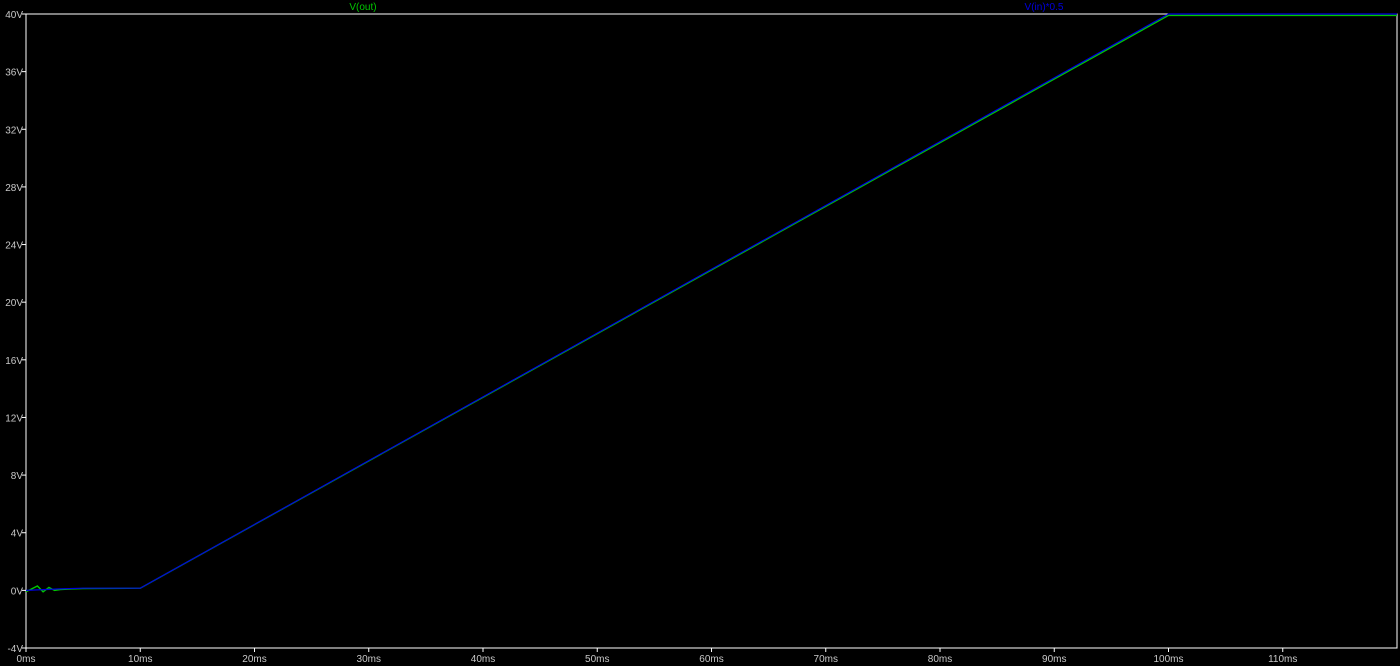 This screenshot has width=1400, height=666. Describe the element at coordinates (14, 73) in the screenshot. I see `y-tick-label: 36V` at that location.